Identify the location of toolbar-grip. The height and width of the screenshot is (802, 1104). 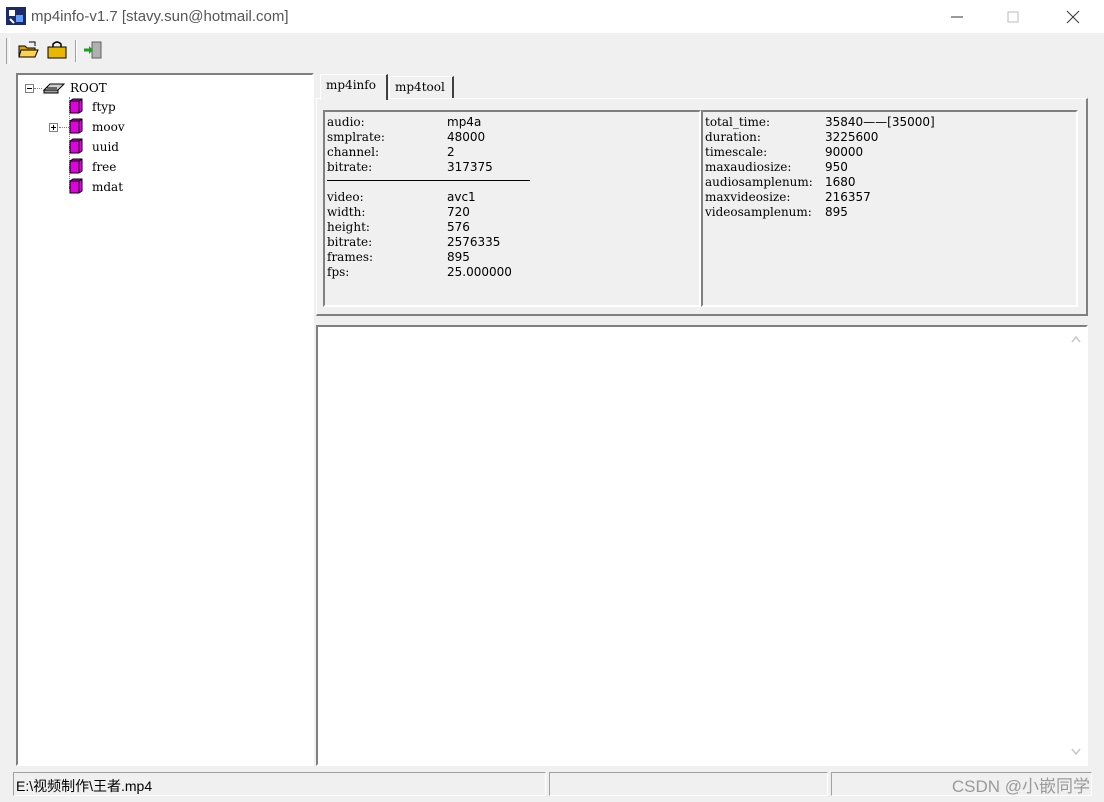
(8, 51).